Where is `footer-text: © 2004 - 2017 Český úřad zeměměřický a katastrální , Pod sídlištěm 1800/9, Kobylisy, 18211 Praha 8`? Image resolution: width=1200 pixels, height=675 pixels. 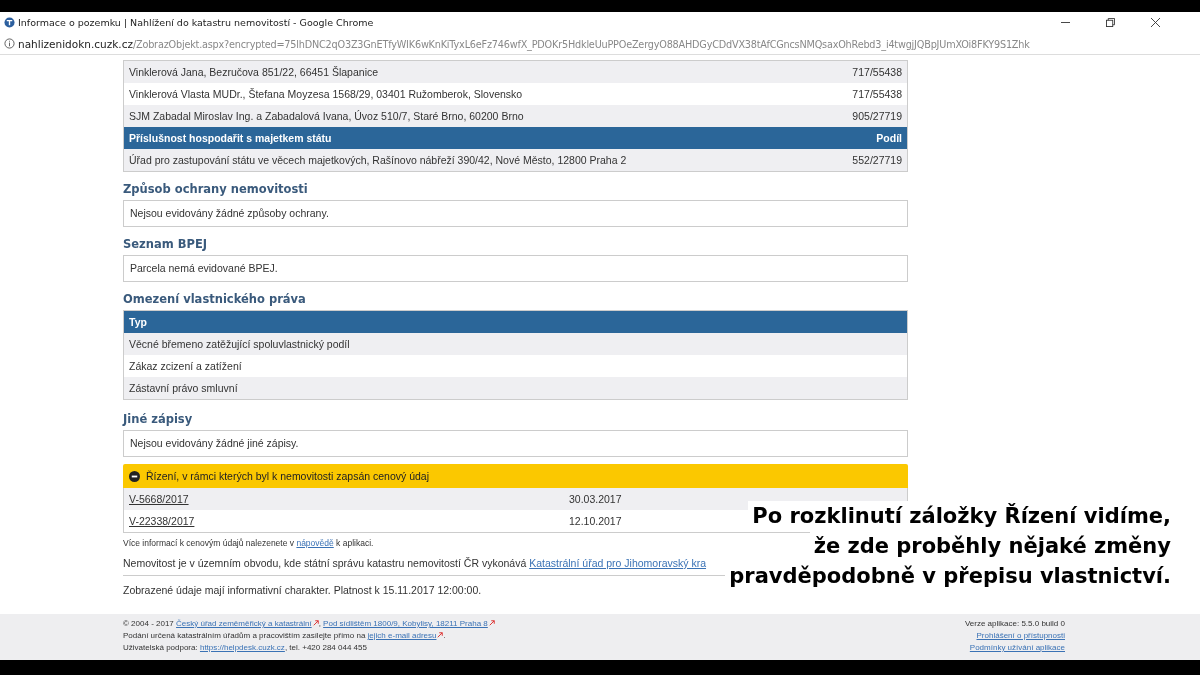 footer-text: © 2004 - 2017 Český úřad zeměměřický a katastrální , Pod sídlištěm 1800/9, Kobylisy, 18211 Praha 8 is located at coordinates (309, 624).